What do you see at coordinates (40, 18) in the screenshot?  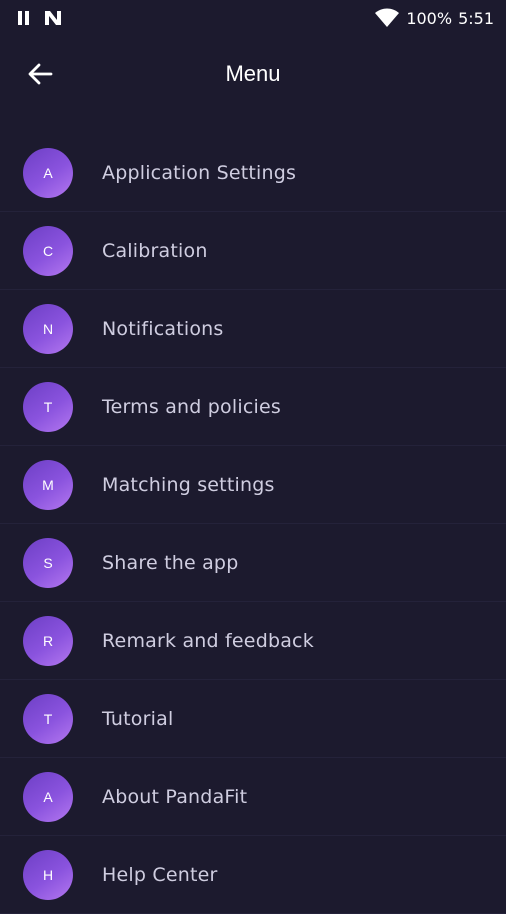 I see `status-left` at bounding box center [40, 18].